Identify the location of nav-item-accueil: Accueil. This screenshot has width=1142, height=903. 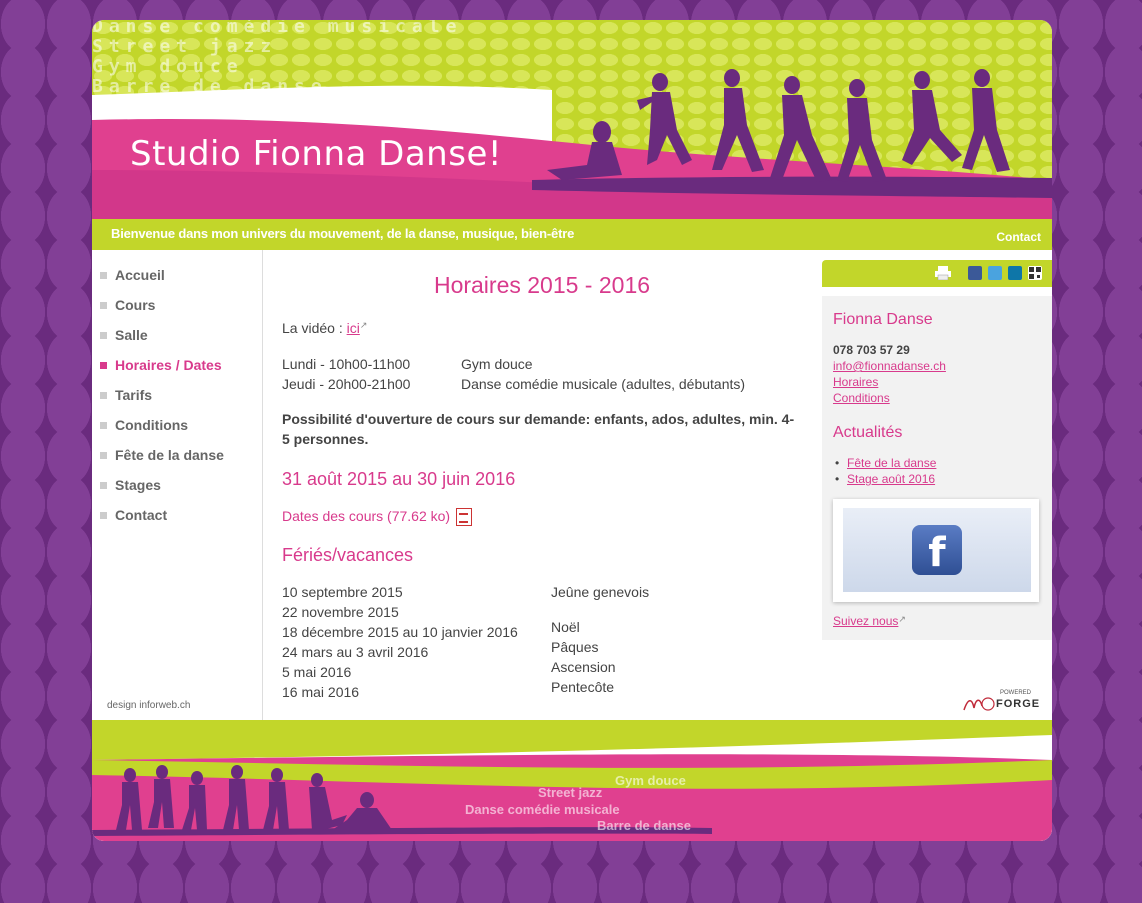
(132, 275).